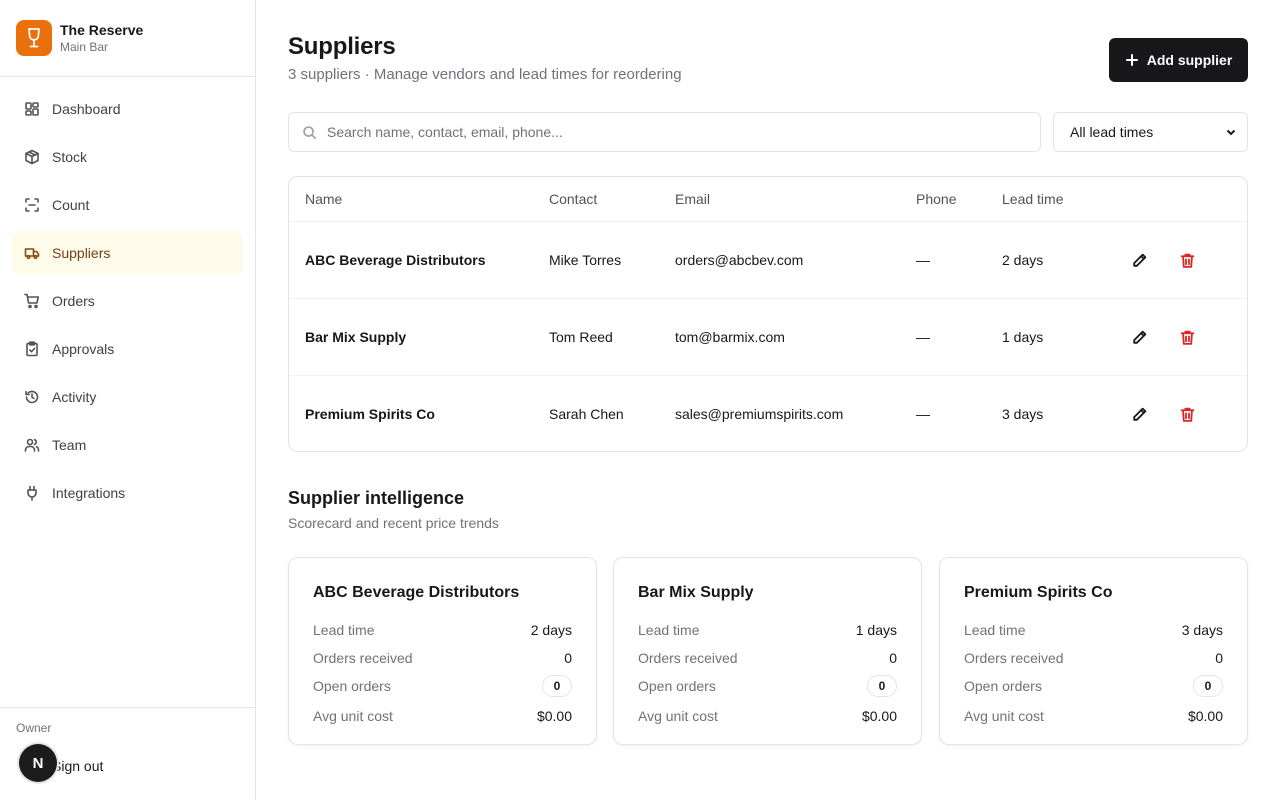  Describe the element at coordinates (73, 301) in the screenshot. I see `sidebar-item-label: Orders` at that location.